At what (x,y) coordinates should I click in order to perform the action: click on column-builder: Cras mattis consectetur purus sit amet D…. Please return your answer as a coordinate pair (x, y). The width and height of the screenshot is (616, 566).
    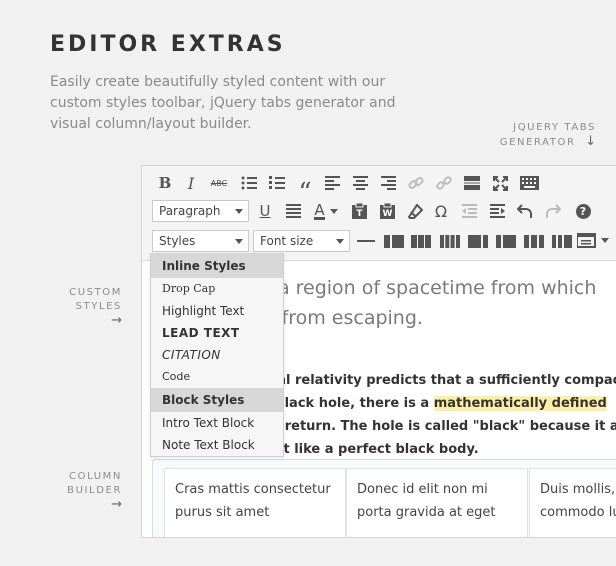
    Looking at the image, I should click on (384, 498).